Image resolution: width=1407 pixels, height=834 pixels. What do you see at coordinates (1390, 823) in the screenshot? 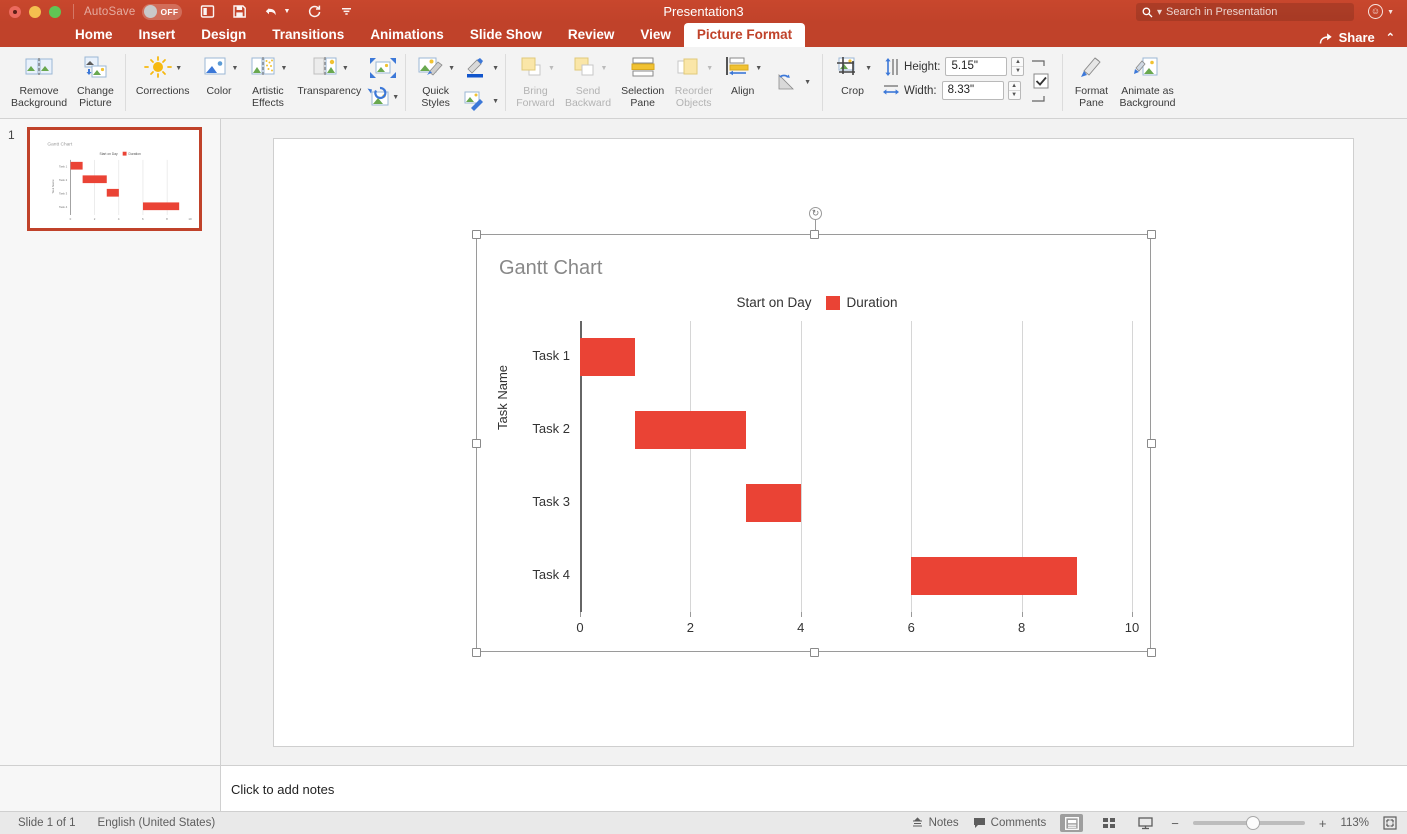
I see `fit-to-window-icon` at bounding box center [1390, 823].